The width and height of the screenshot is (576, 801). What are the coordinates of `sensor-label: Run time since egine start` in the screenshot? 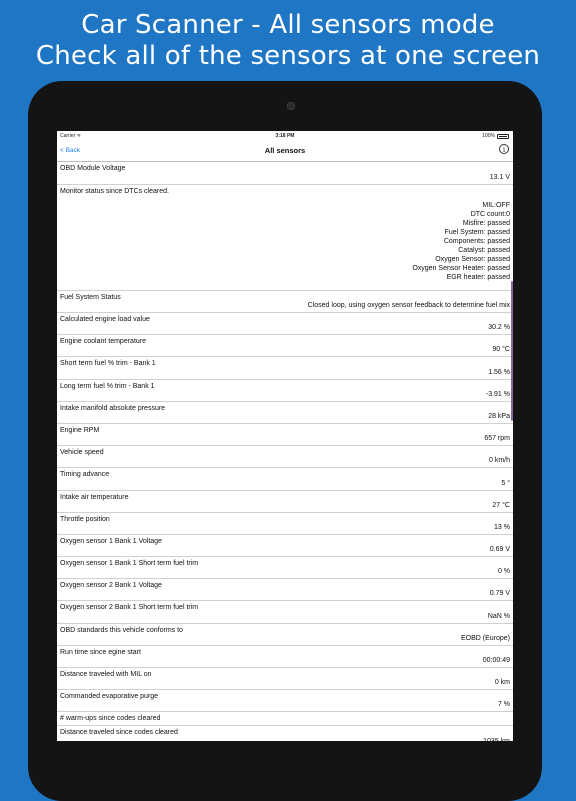 It's located at (100, 652).